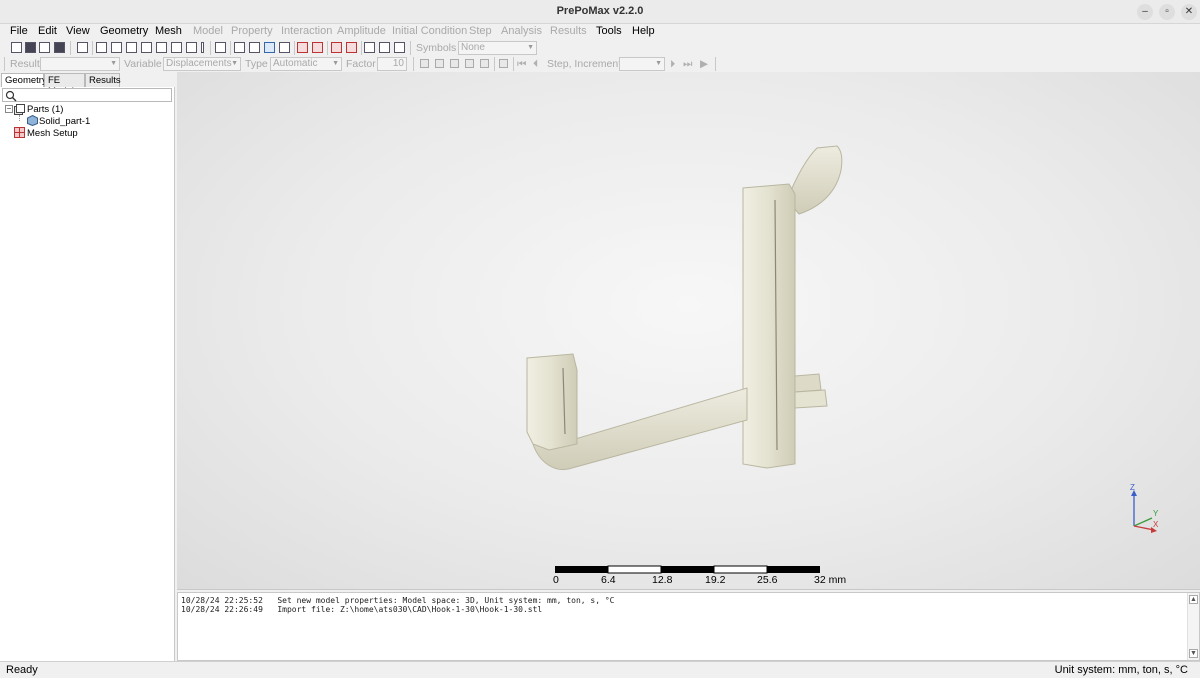 This screenshot has width=1200, height=678. What do you see at coordinates (687, 64) in the screenshot?
I see `last-increment-icon: ⏭` at bounding box center [687, 64].